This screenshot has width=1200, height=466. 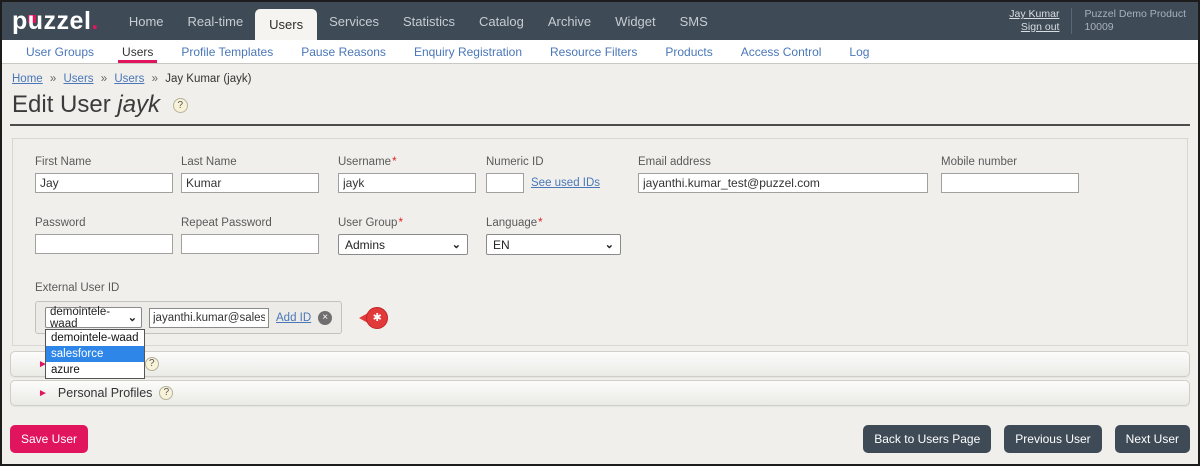 I want to click on provider-option-azure: azure, so click(x=95, y=370).